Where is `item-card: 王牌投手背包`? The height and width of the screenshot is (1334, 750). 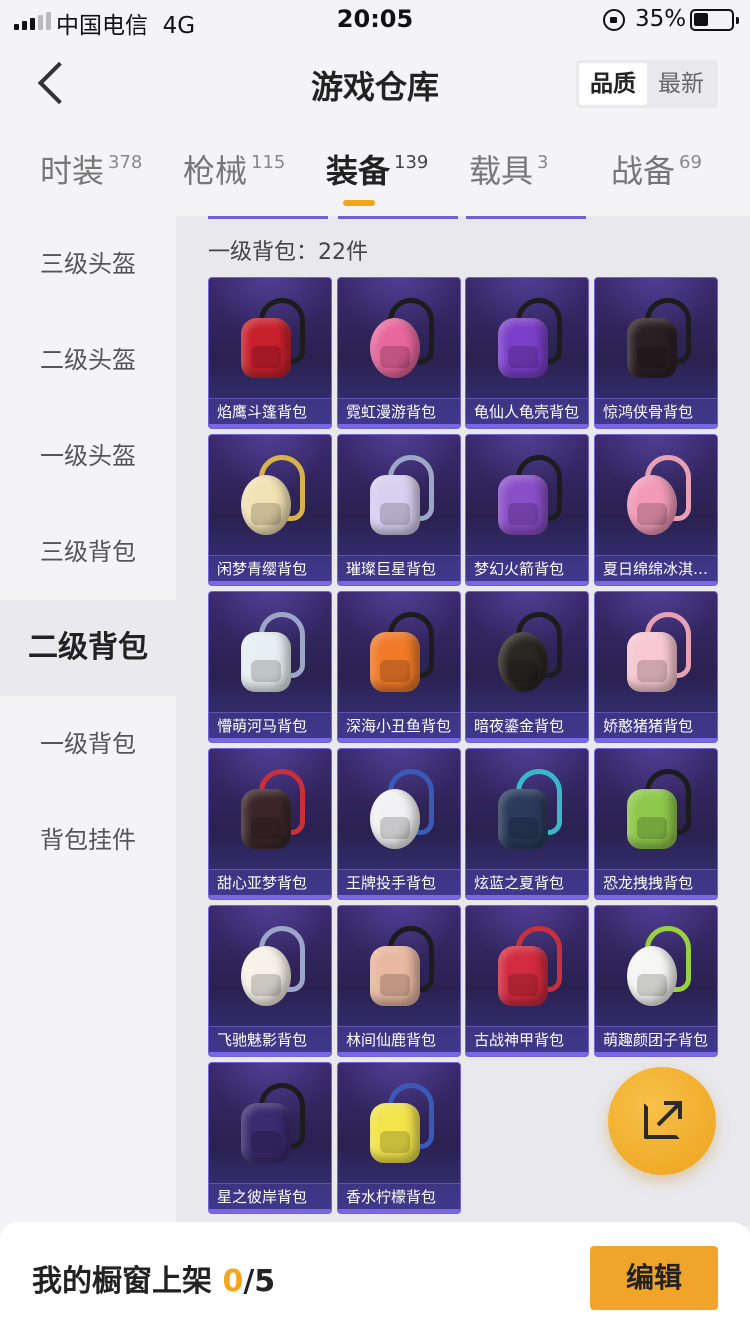 item-card: 王牌投手背包 is located at coordinates (399, 824).